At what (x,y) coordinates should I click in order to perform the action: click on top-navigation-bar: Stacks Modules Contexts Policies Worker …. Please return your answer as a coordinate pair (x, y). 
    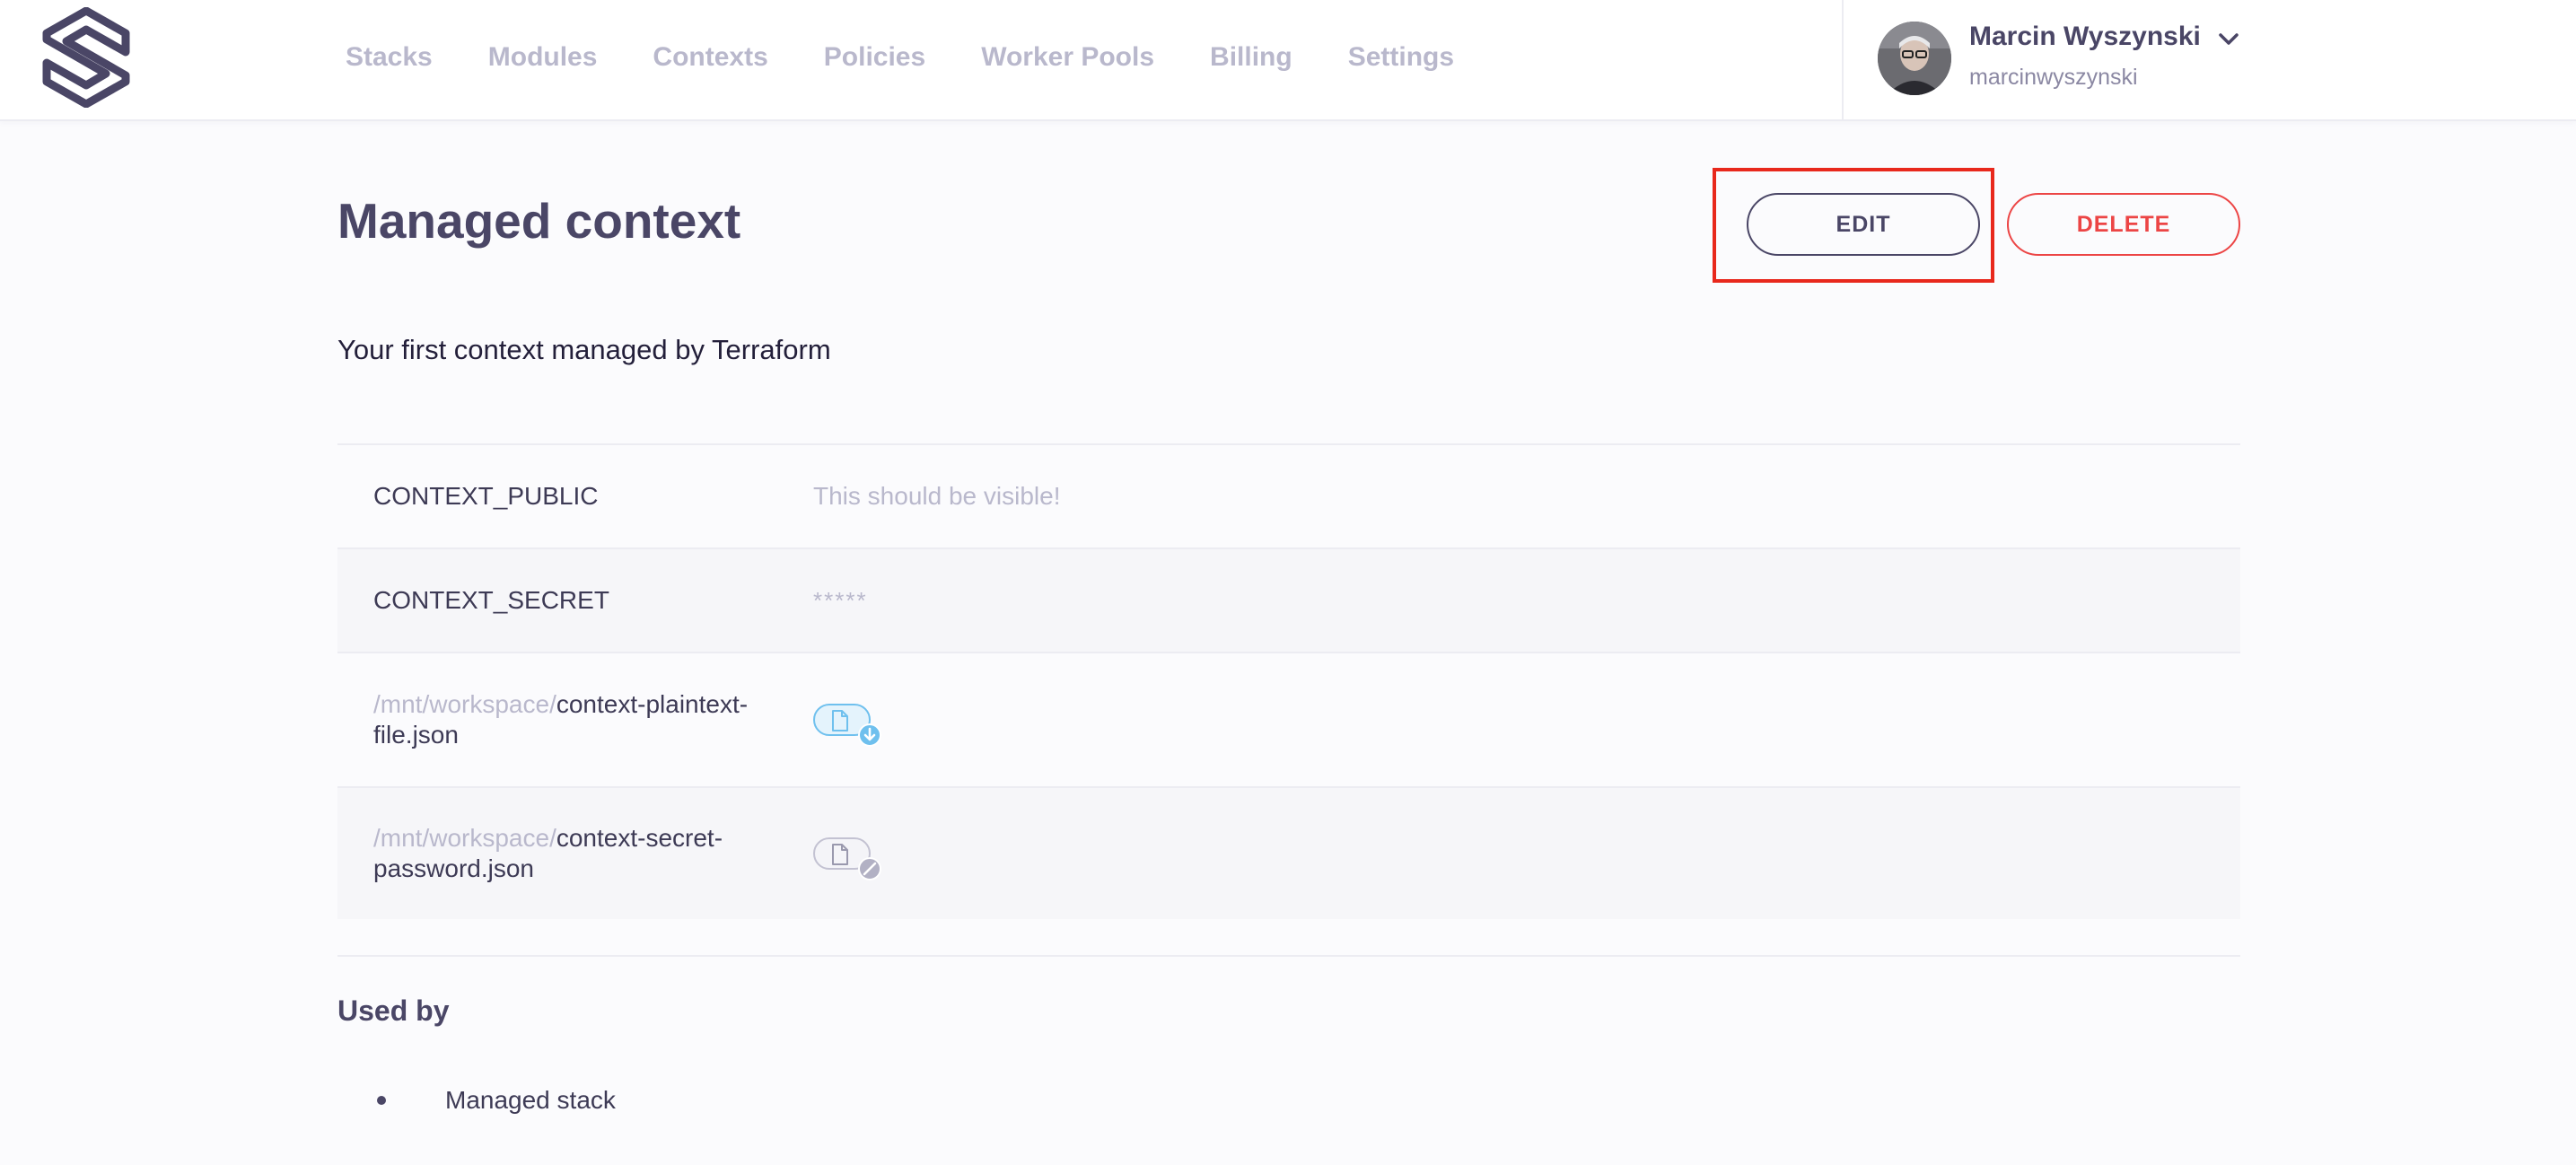
    Looking at the image, I should click on (1288, 60).